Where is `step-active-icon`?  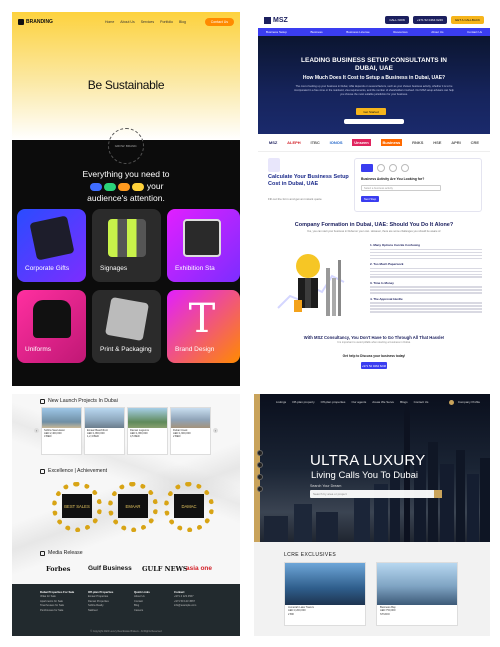 step-active-icon is located at coordinates (367, 168).